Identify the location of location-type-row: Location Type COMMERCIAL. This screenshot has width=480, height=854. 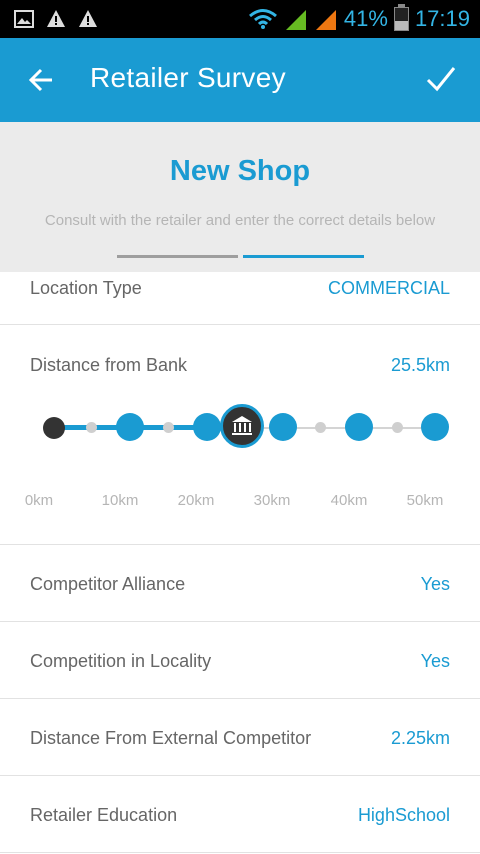
(240, 298).